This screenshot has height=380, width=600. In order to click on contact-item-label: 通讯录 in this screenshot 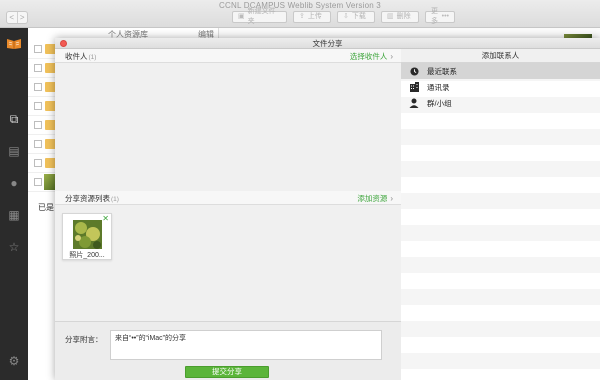, I will do `click(438, 87)`.